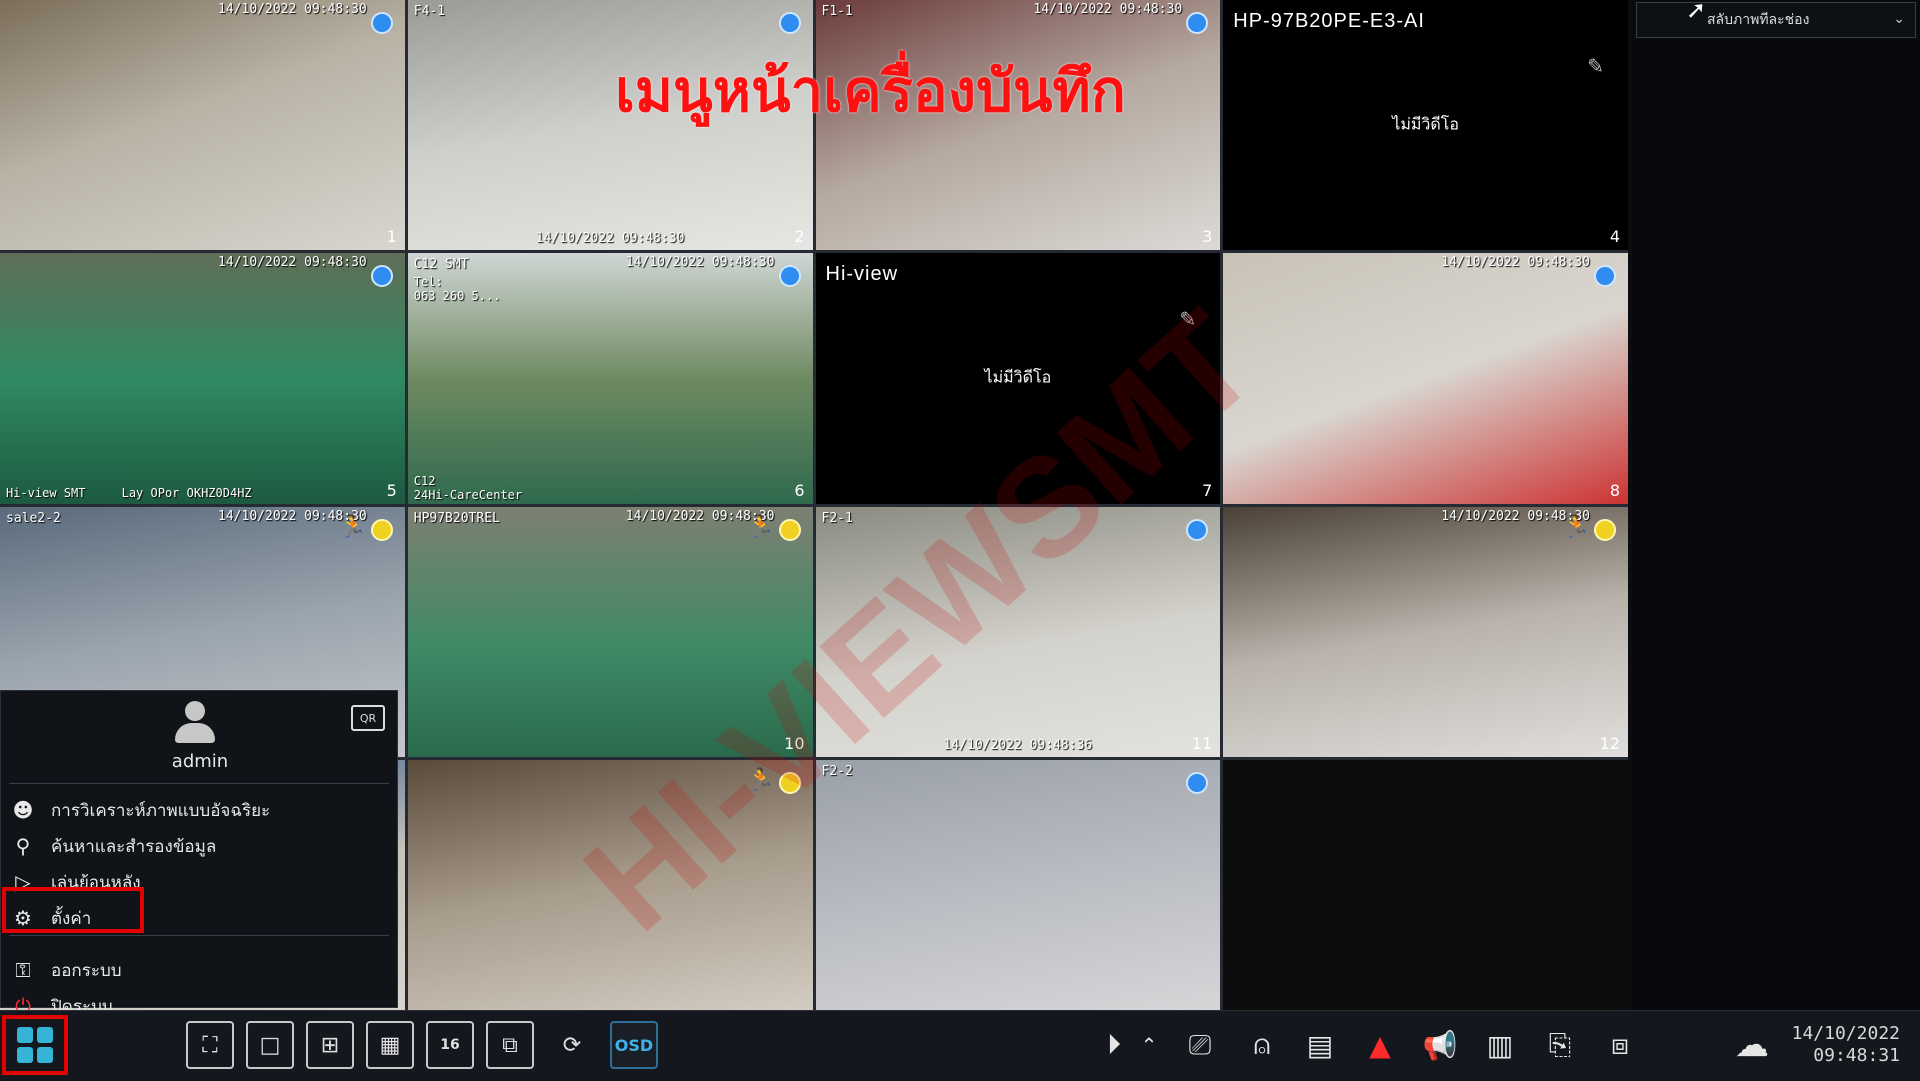 This screenshot has height=1081, width=1920. What do you see at coordinates (35, 1045) in the screenshot?
I see `start-menu-button` at bounding box center [35, 1045].